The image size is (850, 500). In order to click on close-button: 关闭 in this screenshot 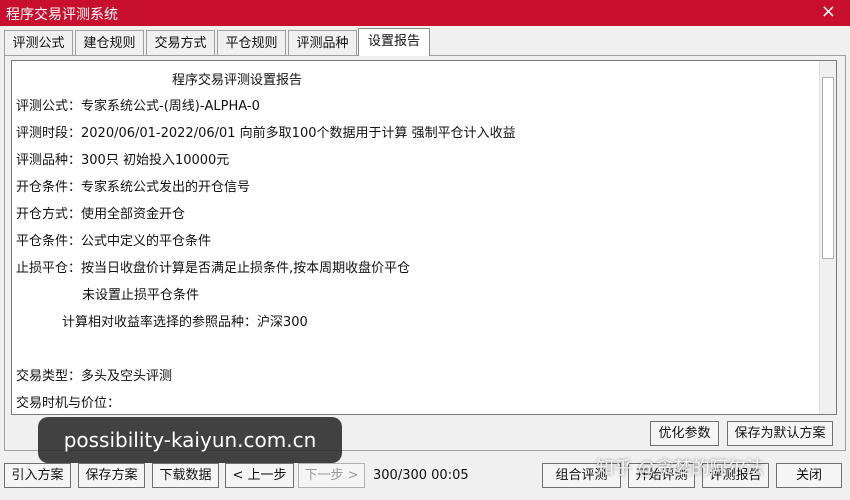, I will do `click(809, 475)`.